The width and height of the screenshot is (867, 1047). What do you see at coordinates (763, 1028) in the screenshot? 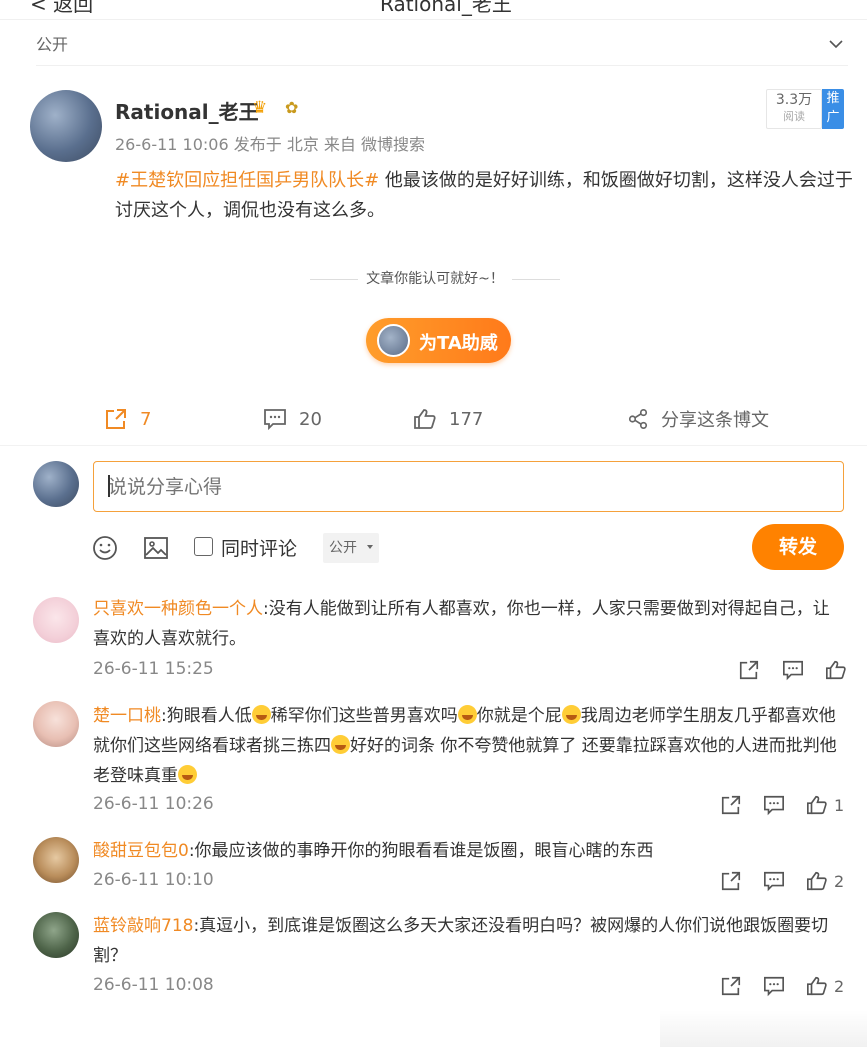
I see `bottom-fade` at bounding box center [763, 1028].